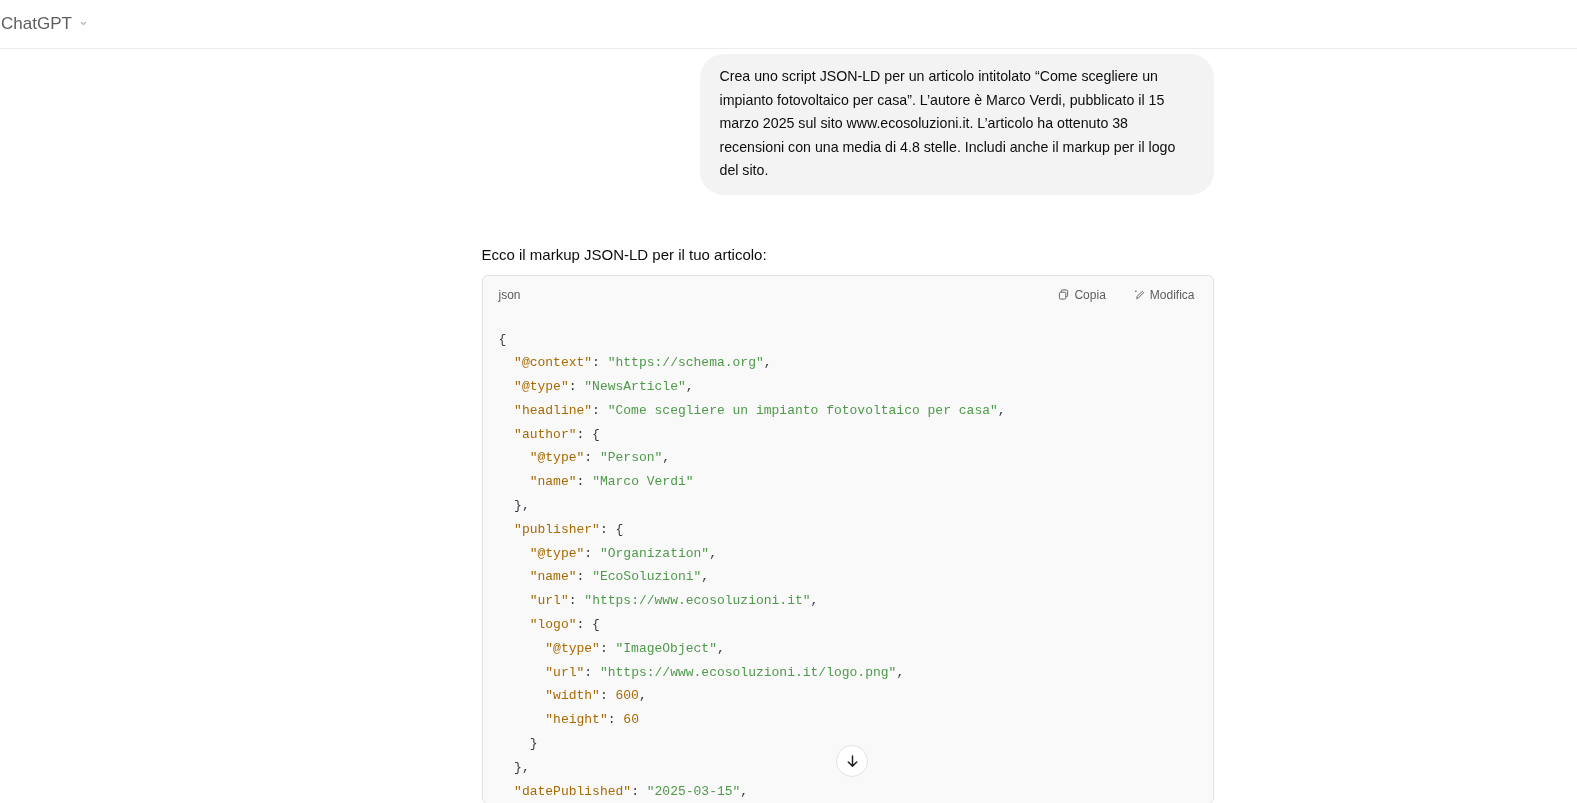  Describe the element at coordinates (595, 696) in the screenshot. I see `code-line: "width": 600,` at that location.